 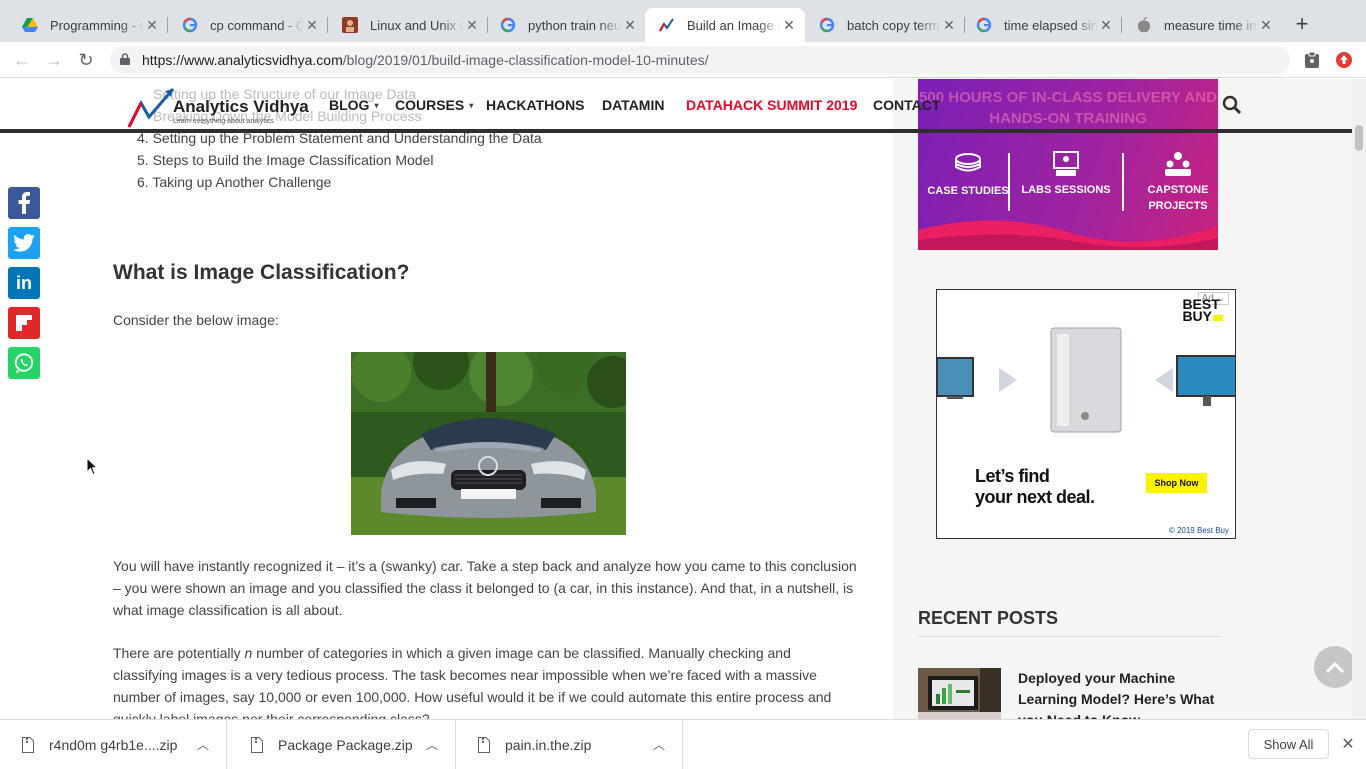 What do you see at coordinates (683, 131) in the screenshot?
I see `header-bottom-bar` at bounding box center [683, 131].